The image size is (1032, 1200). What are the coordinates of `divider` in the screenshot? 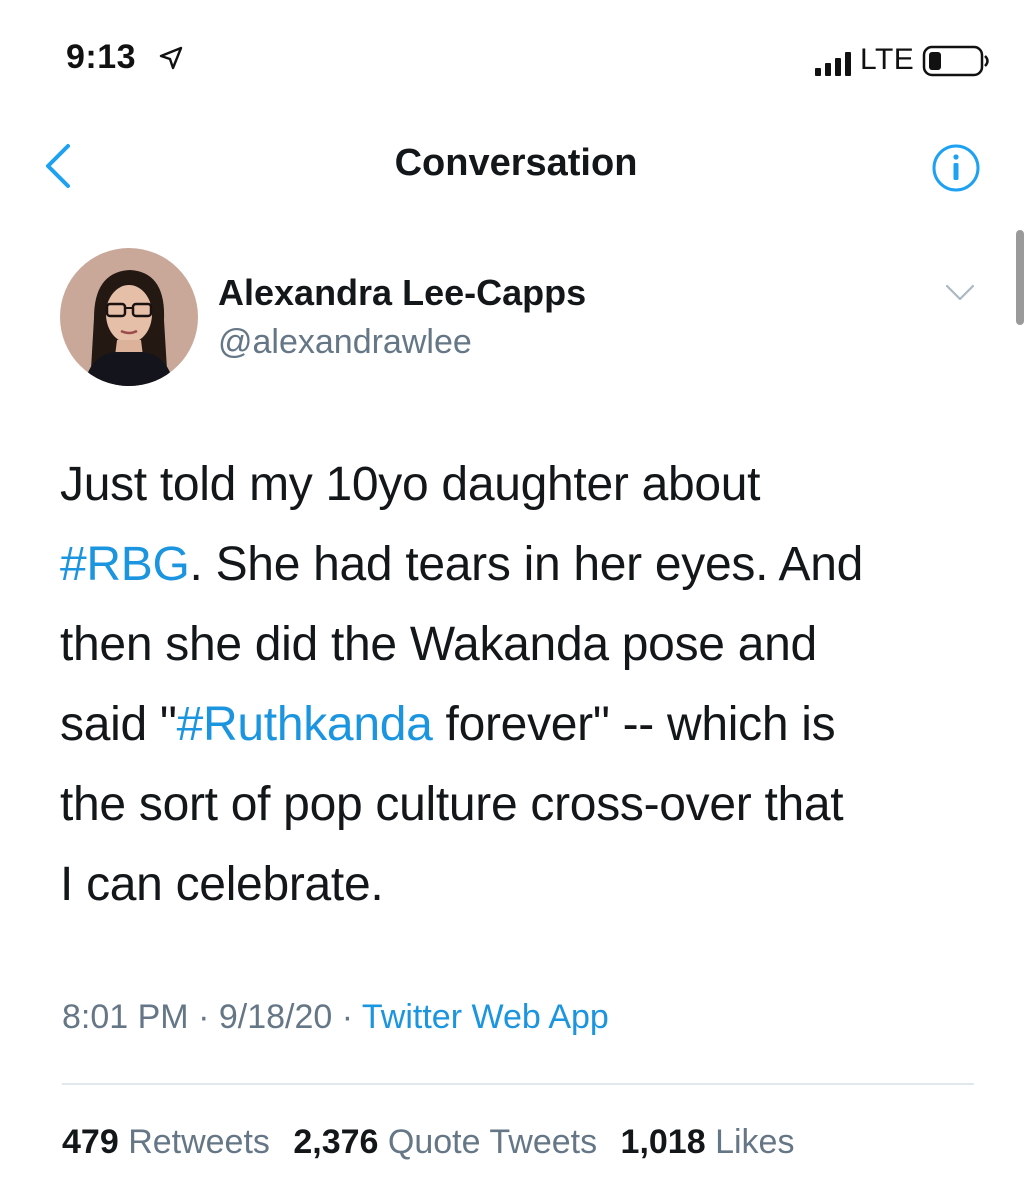 It's located at (518, 1084).